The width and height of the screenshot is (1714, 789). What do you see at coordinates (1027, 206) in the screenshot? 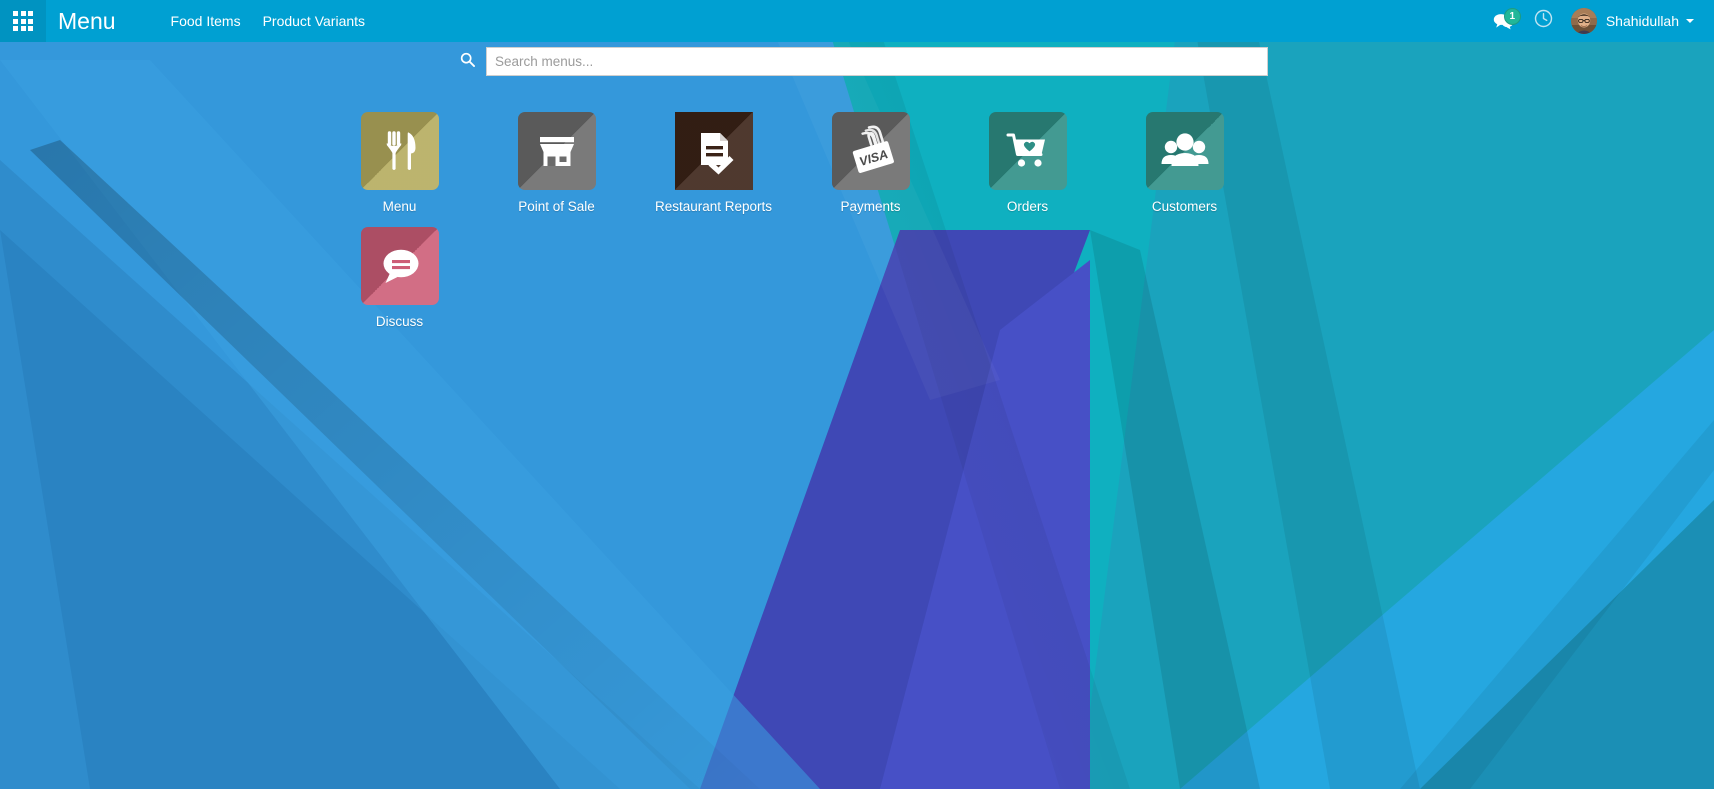
I see `app-label-orders: Orders` at bounding box center [1027, 206].